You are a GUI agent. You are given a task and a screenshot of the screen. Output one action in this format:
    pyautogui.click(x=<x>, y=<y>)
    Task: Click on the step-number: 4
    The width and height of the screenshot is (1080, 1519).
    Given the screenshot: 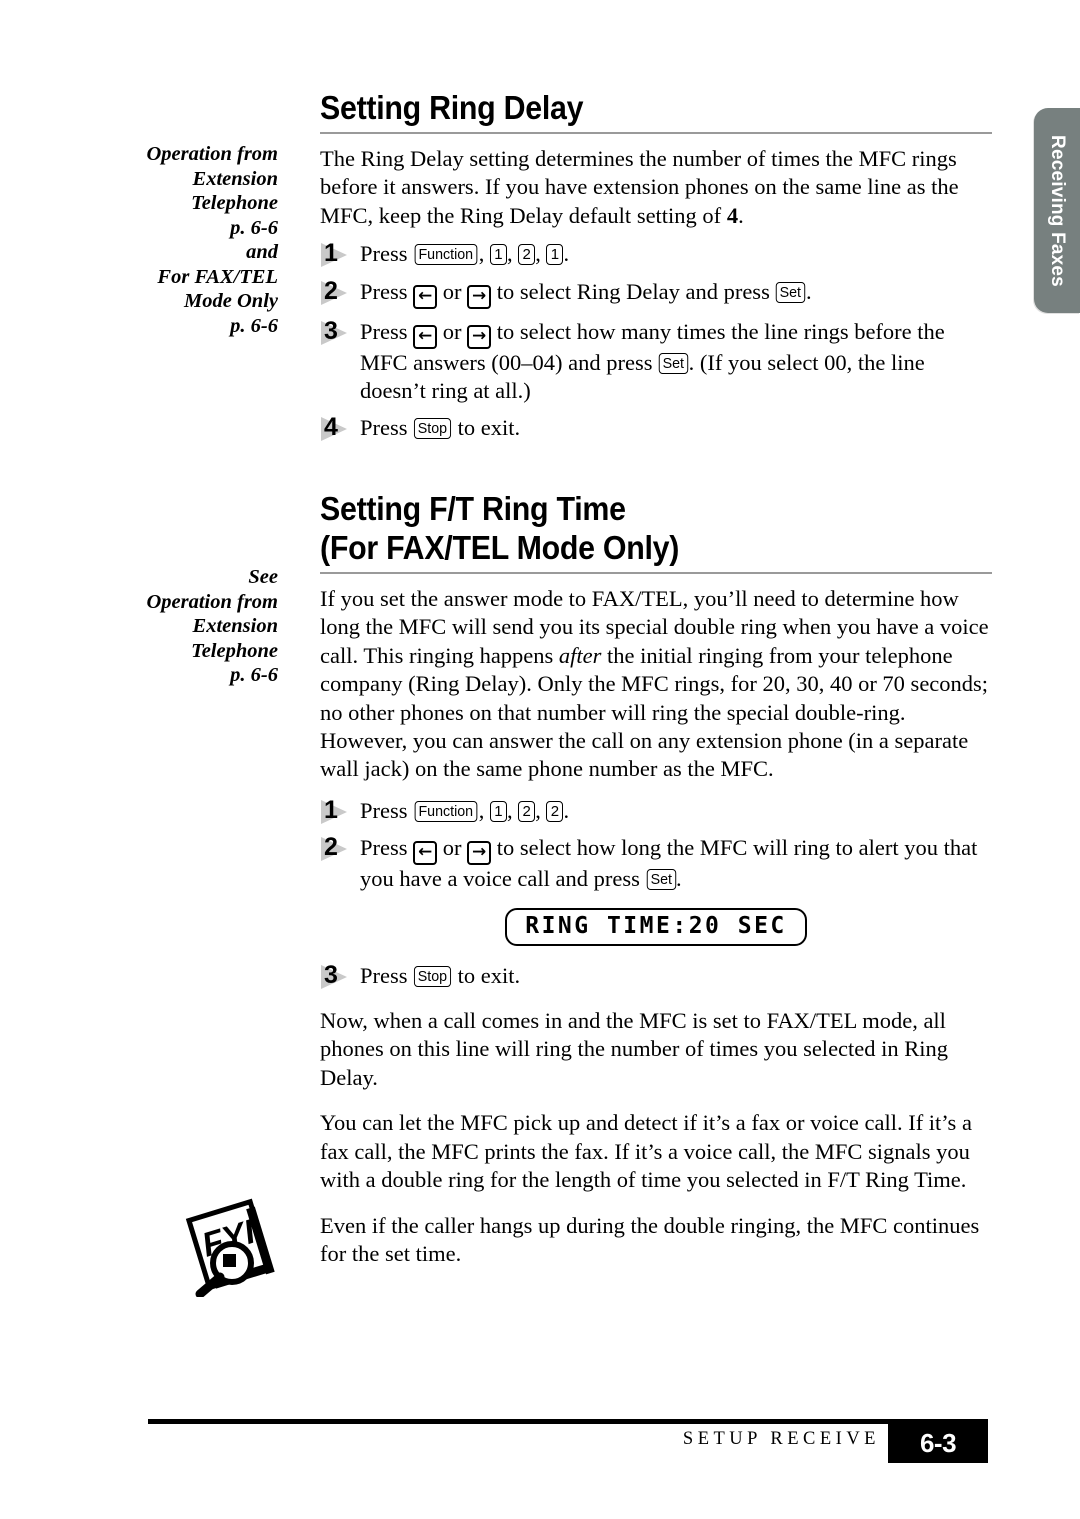 What is the action you would take?
    pyautogui.click(x=337, y=427)
    